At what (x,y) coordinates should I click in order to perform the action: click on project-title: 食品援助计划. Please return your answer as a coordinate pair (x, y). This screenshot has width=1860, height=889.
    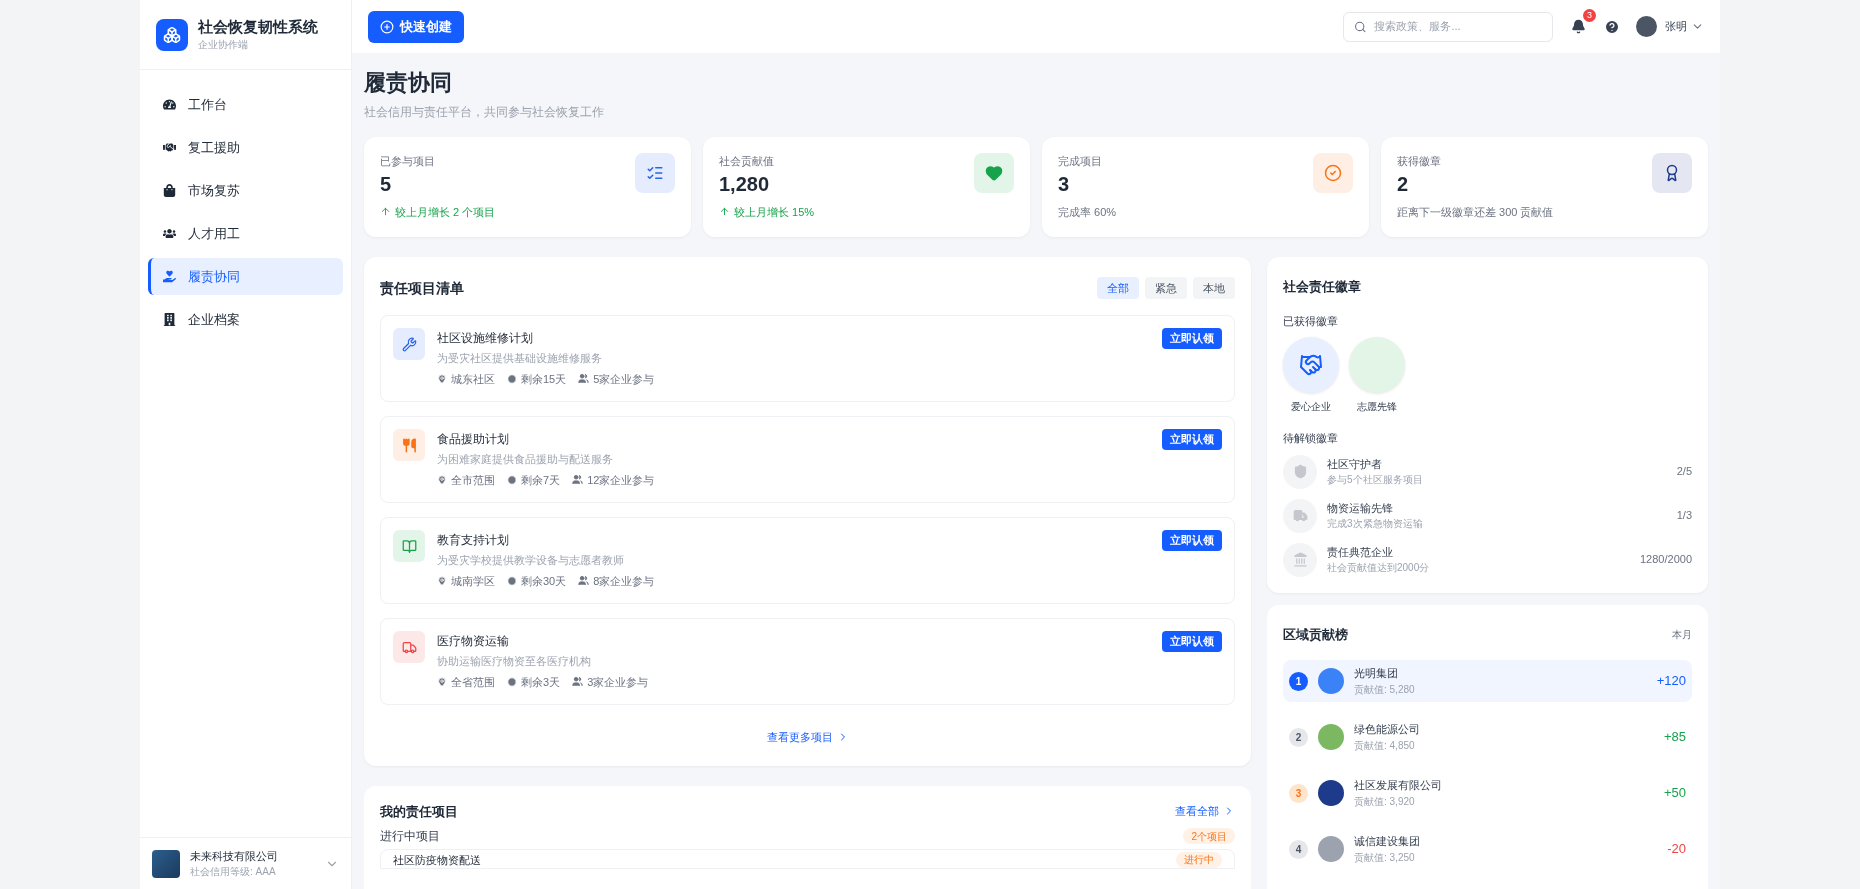
    Looking at the image, I should click on (473, 439).